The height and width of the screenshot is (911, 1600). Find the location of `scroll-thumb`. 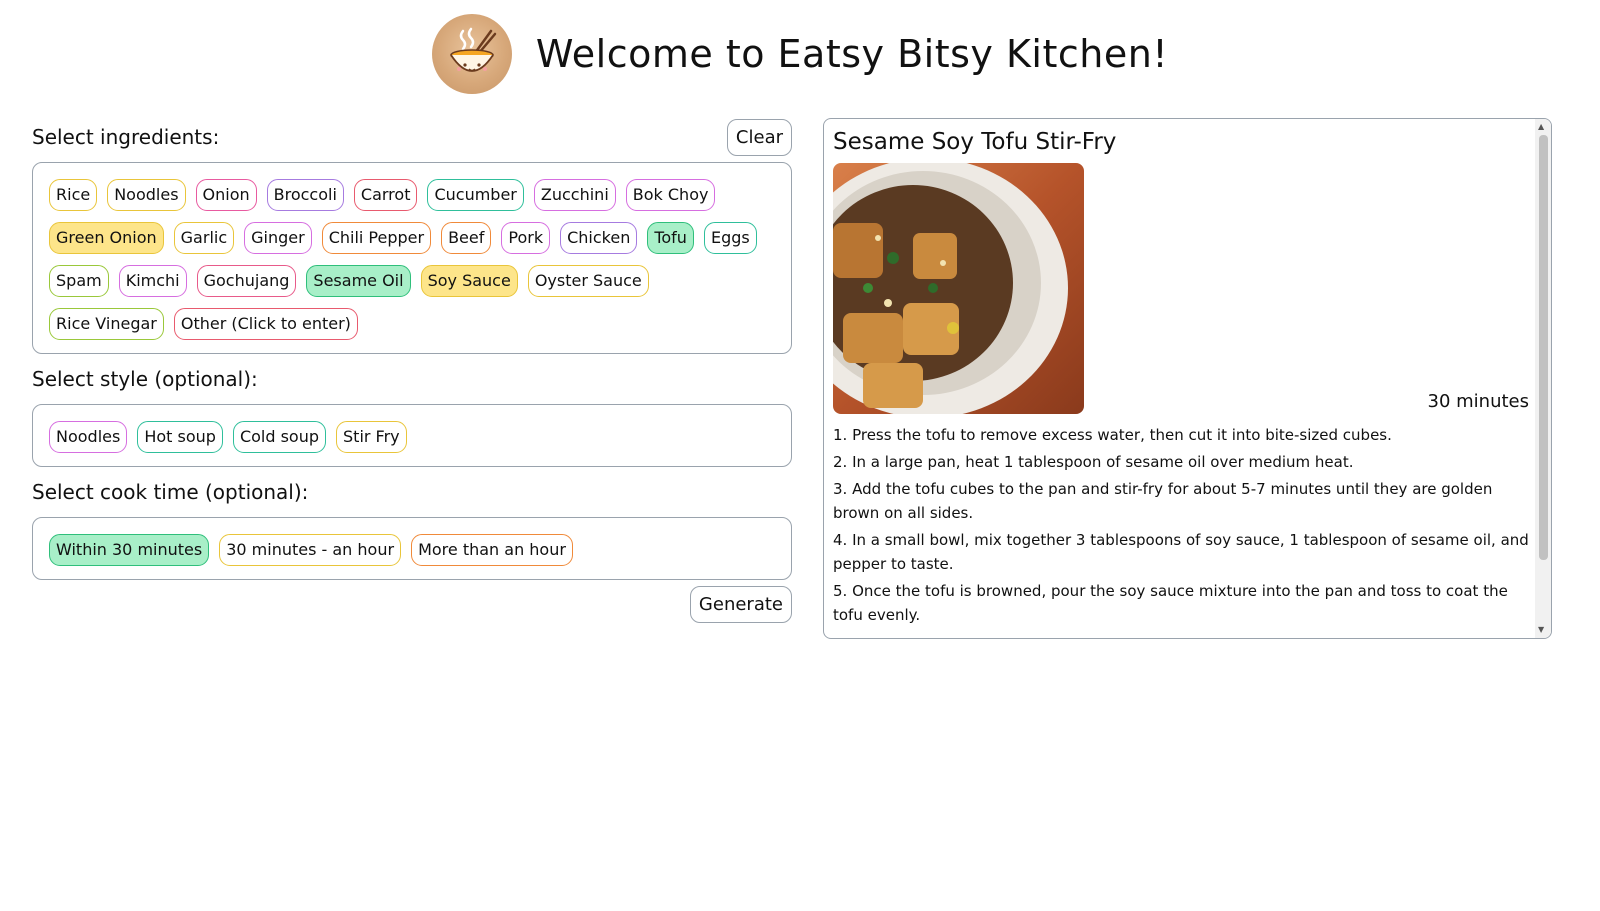

scroll-thumb is located at coordinates (1543, 347).